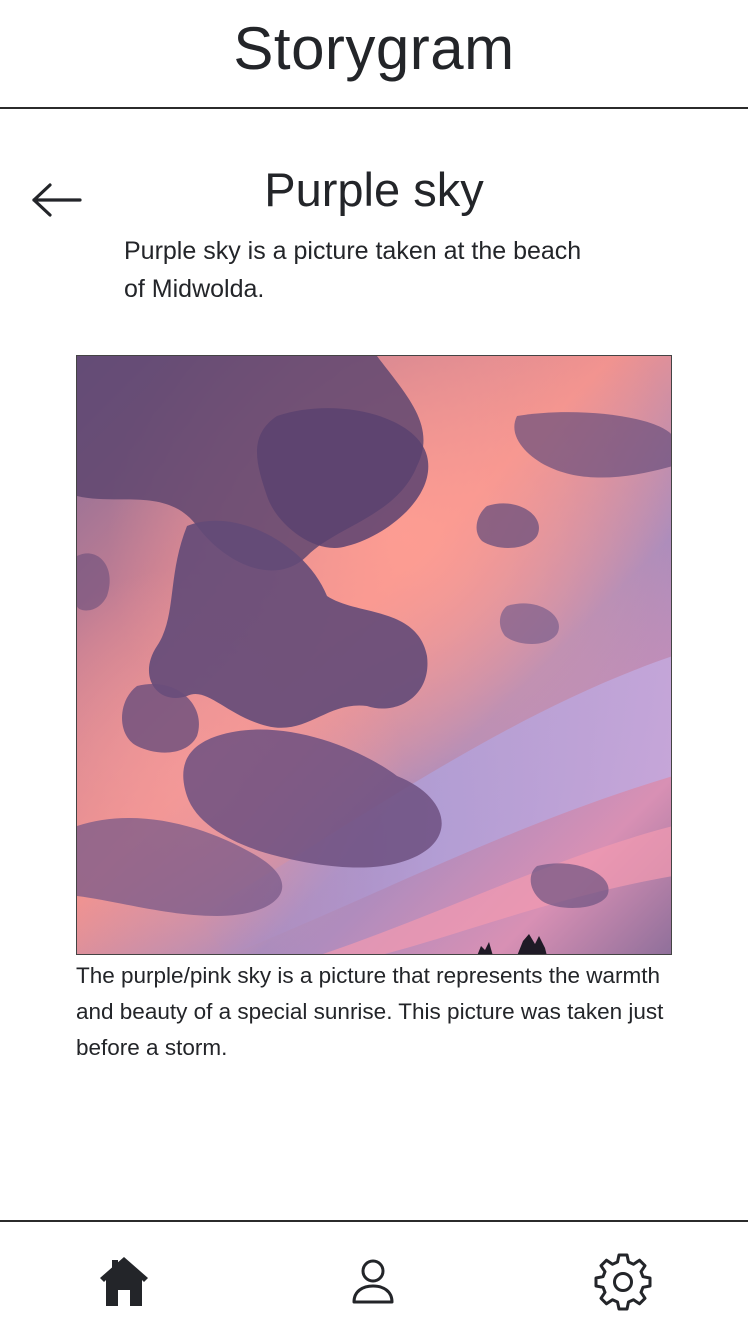 The image size is (748, 1332). I want to click on nav-home-button, so click(124, 1282).